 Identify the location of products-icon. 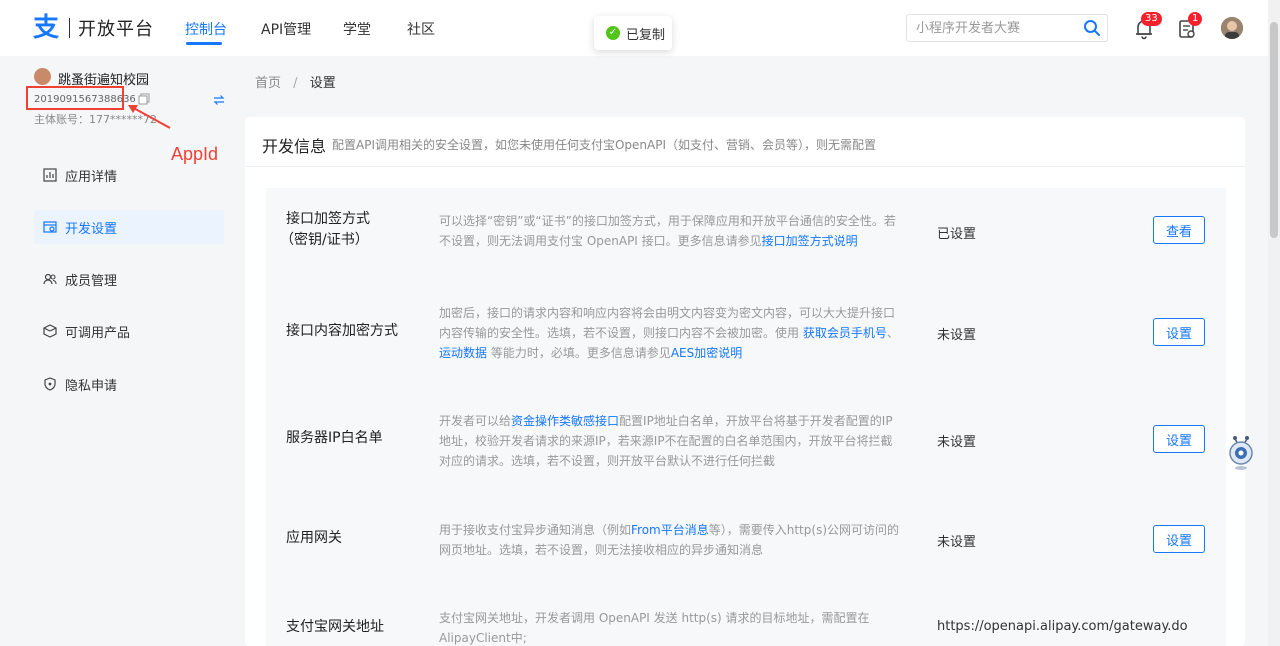
(50, 331).